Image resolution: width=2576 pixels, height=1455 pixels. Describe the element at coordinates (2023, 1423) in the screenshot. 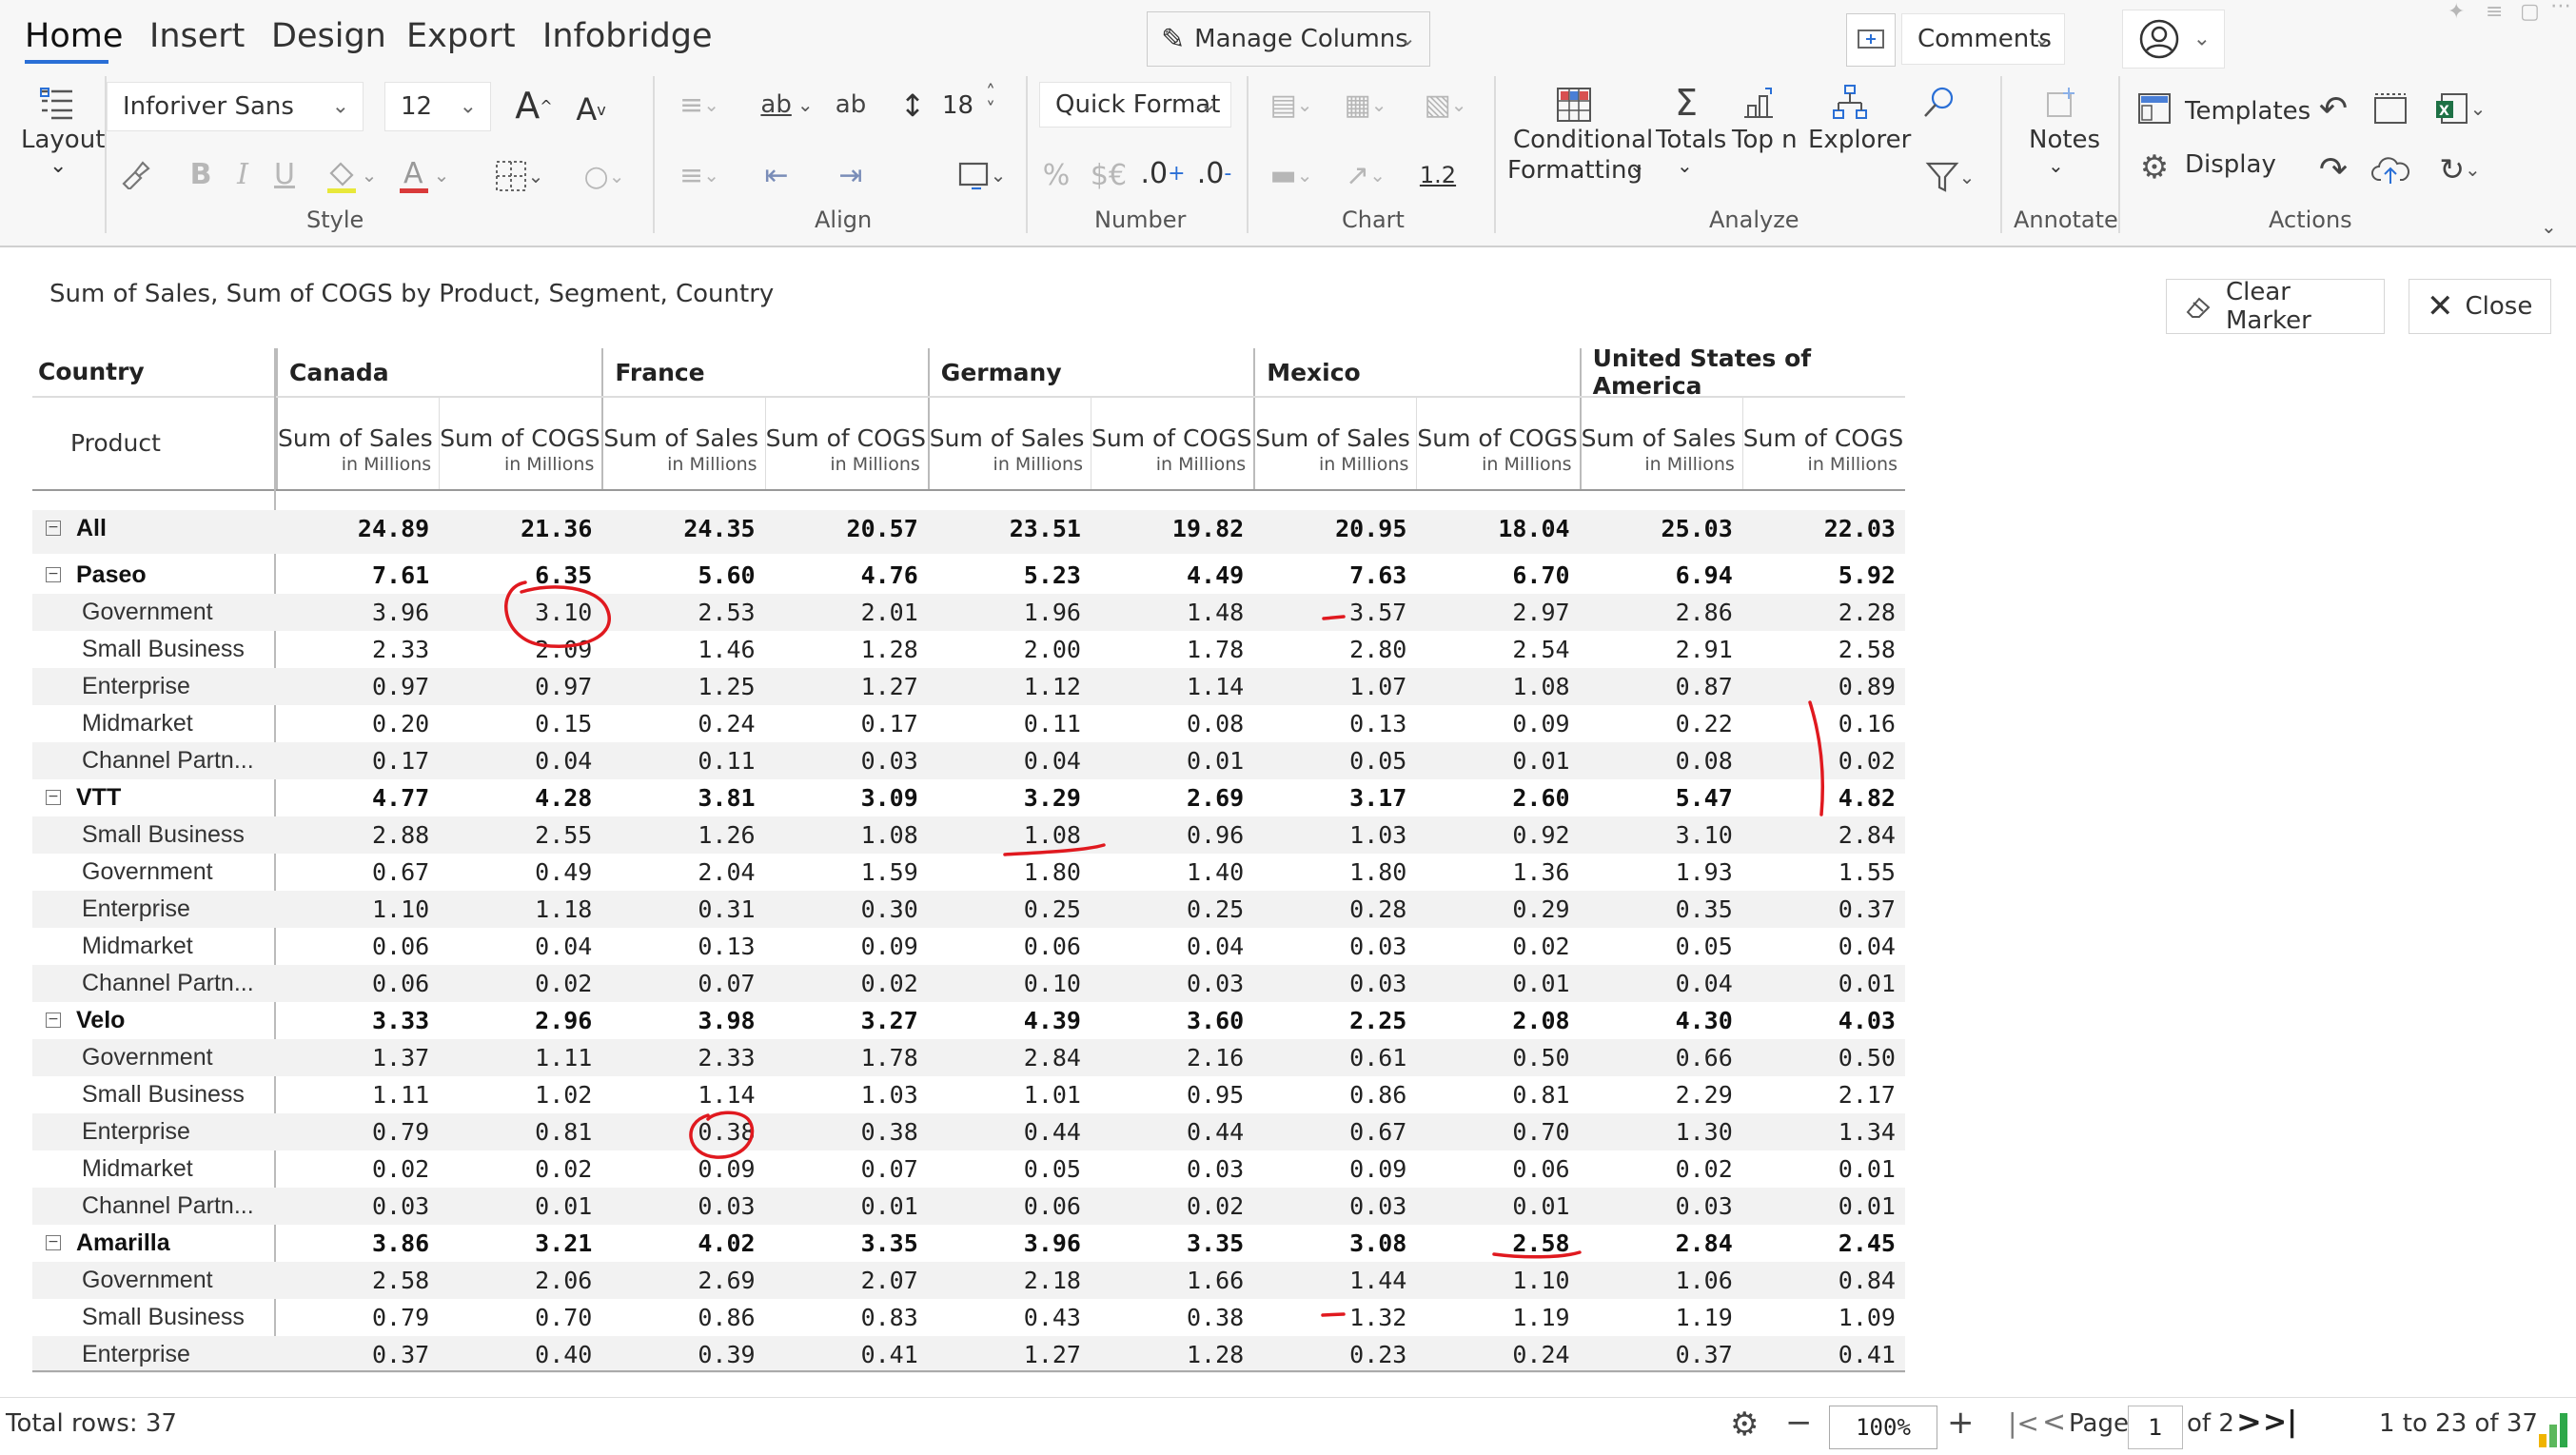

I see `first-page-icon: |<` at that location.